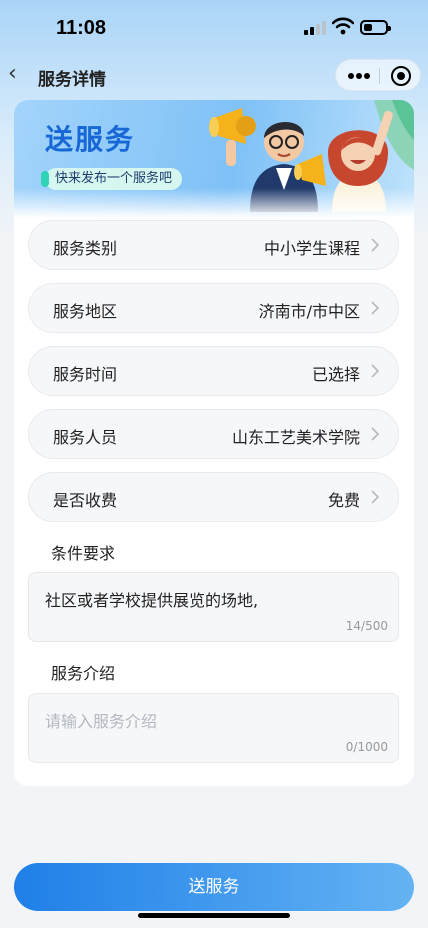 Image resolution: width=428 pixels, height=928 pixels. I want to click on row-value: 山东工艺美术学院, so click(295, 437).